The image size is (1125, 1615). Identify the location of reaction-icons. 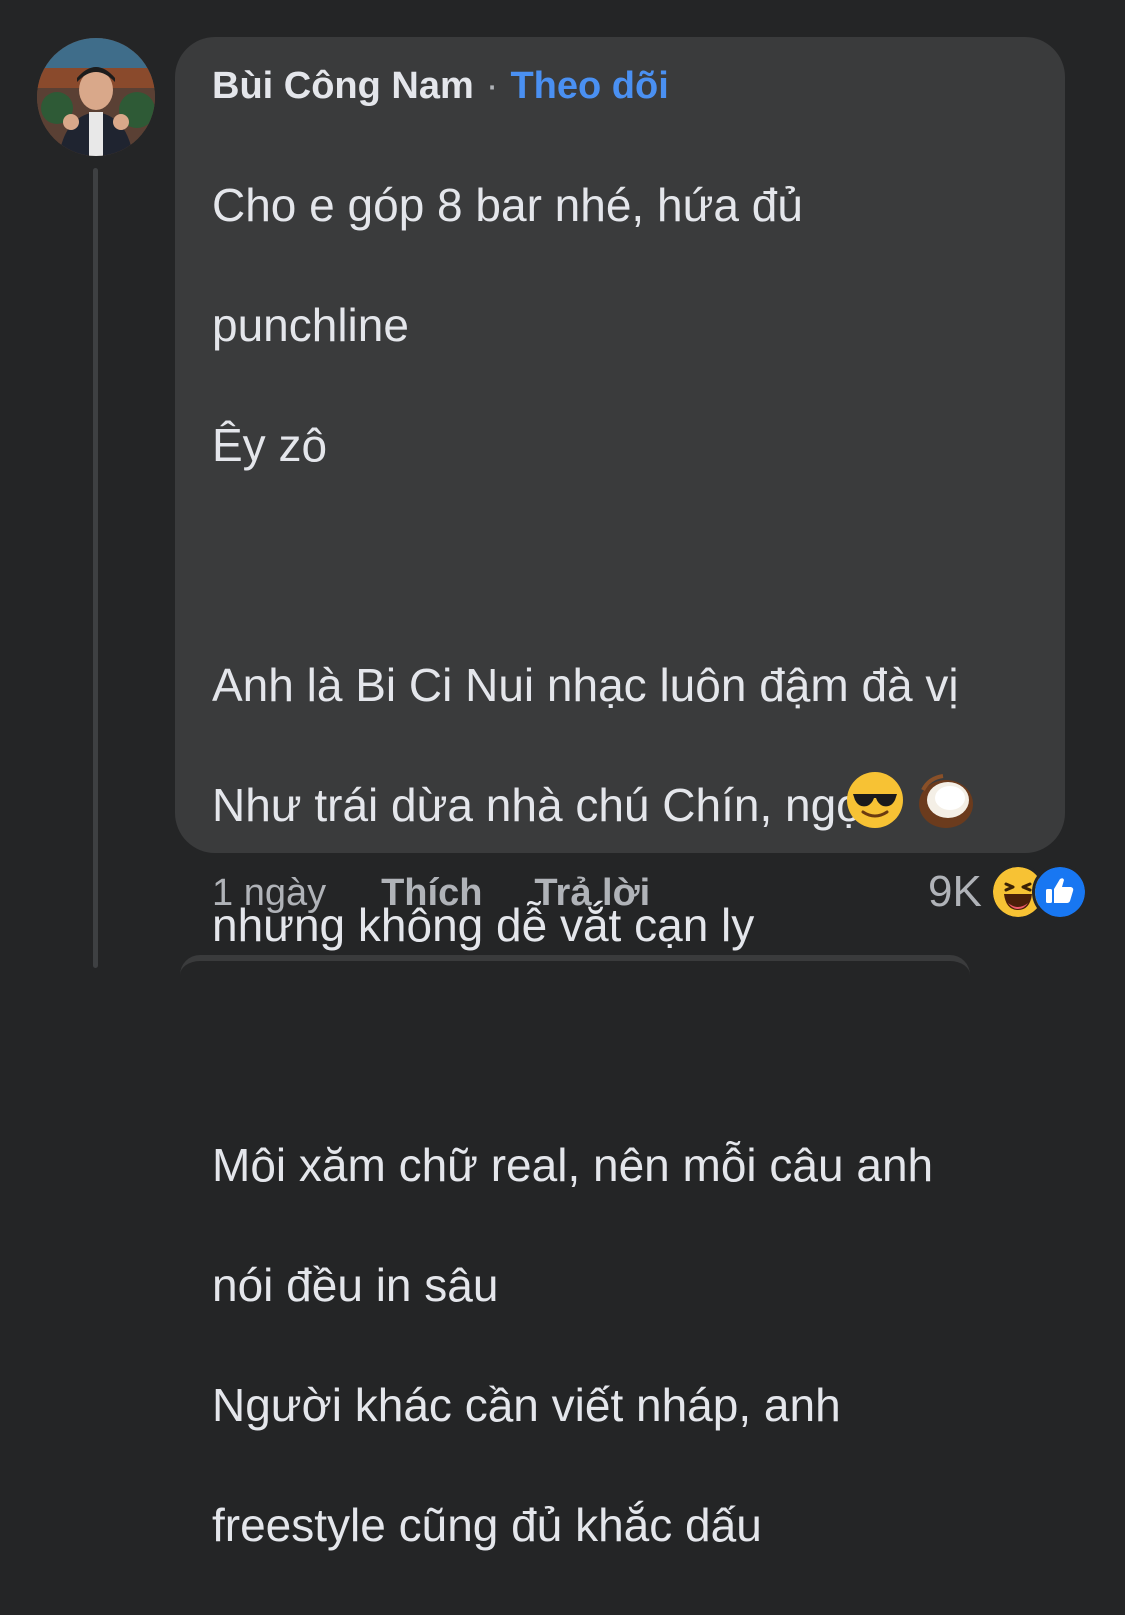
(1038, 892).